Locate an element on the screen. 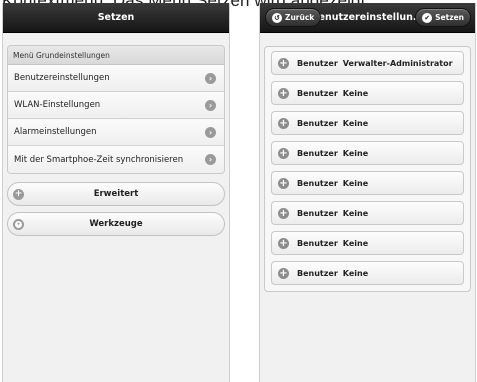  back-button-label: Zurück is located at coordinates (300, 17).